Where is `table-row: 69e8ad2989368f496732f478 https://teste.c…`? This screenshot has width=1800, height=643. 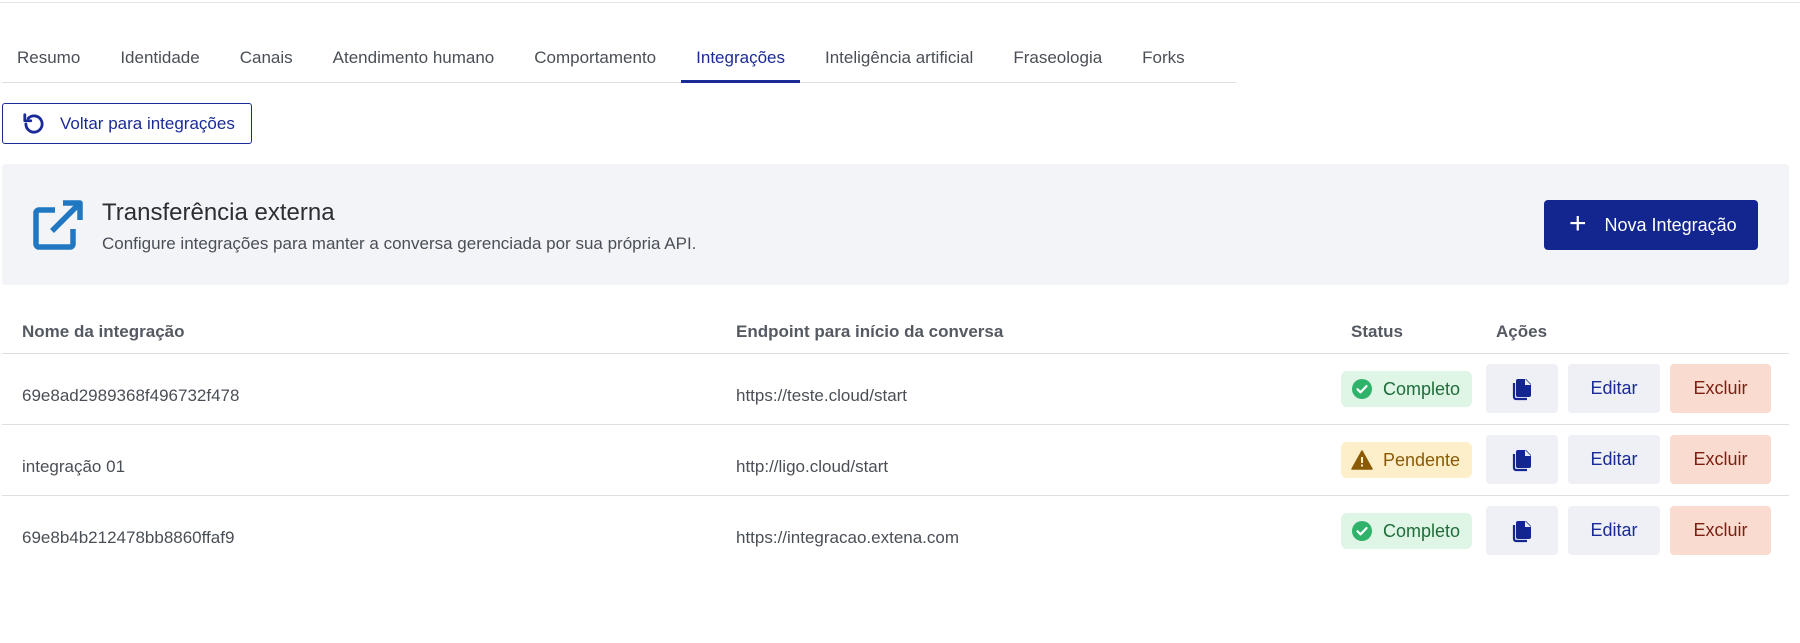
table-row: 69e8ad2989368f496732f478 https://teste.c… is located at coordinates (895, 389).